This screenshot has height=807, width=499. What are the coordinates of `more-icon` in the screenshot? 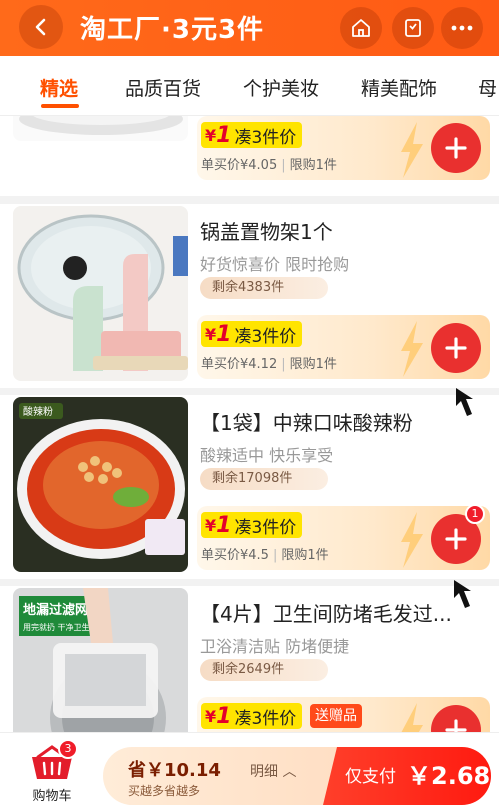 It's located at (462, 28).